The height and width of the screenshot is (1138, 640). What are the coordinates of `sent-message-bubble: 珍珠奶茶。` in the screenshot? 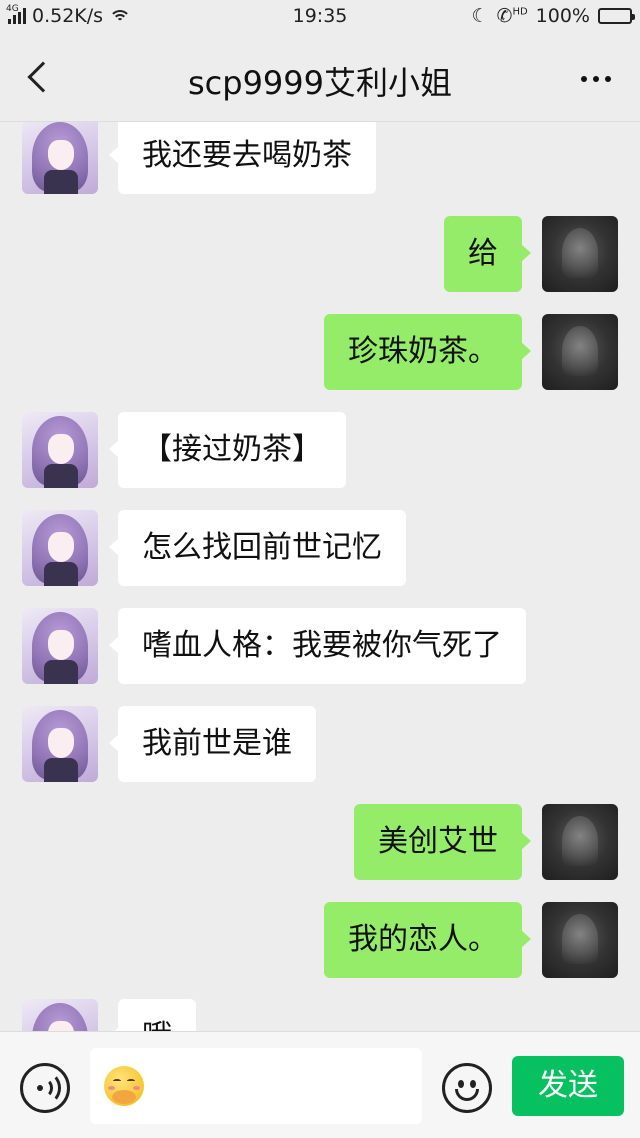 It's located at (427, 352).